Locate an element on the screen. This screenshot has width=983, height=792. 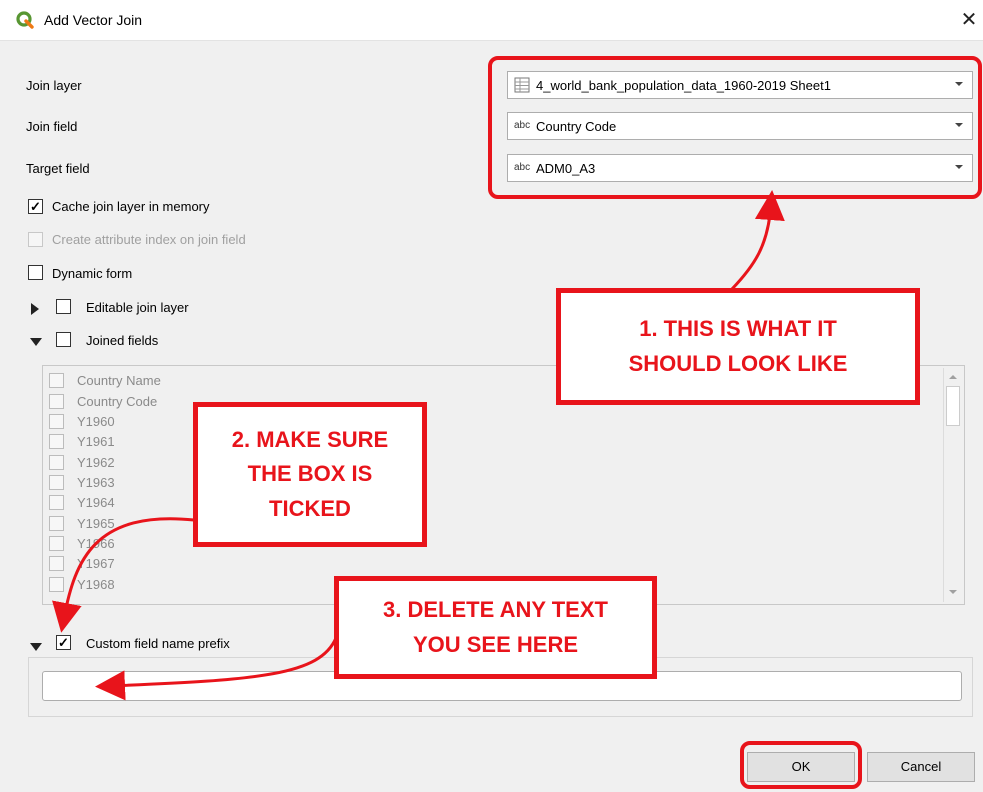
arrow-to-join-settings is located at coordinates (757, 240).